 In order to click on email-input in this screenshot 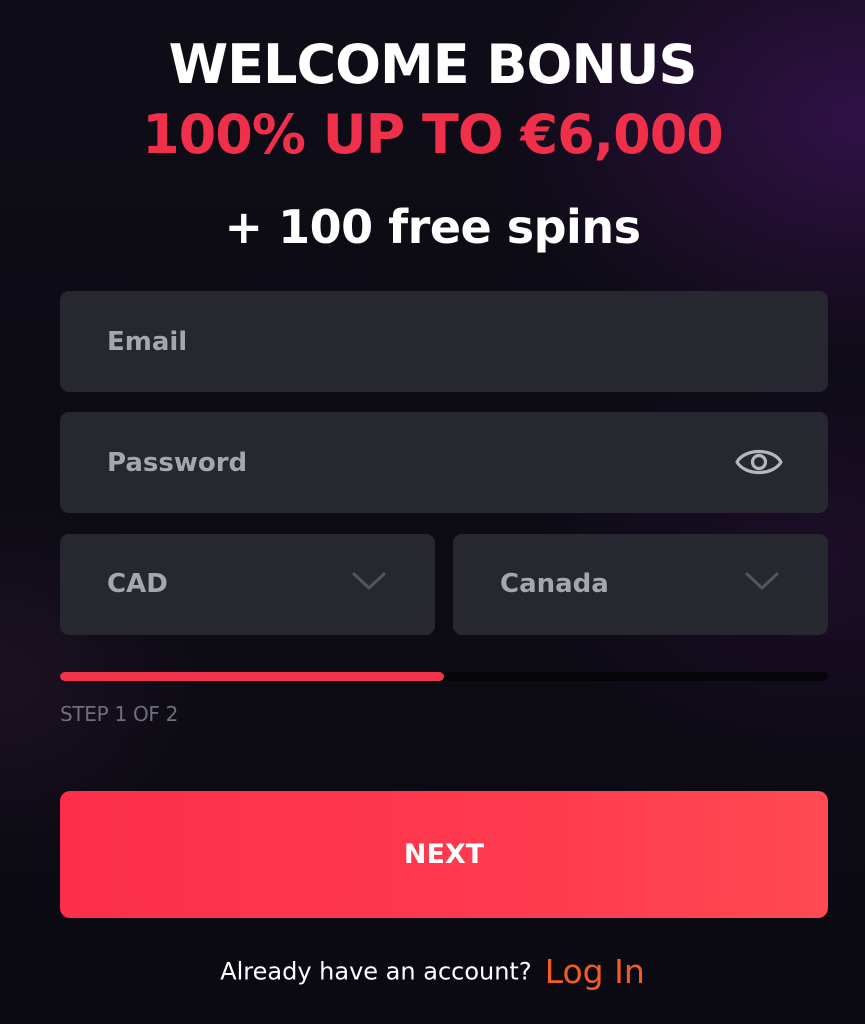, I will do `click(444, 341)`.